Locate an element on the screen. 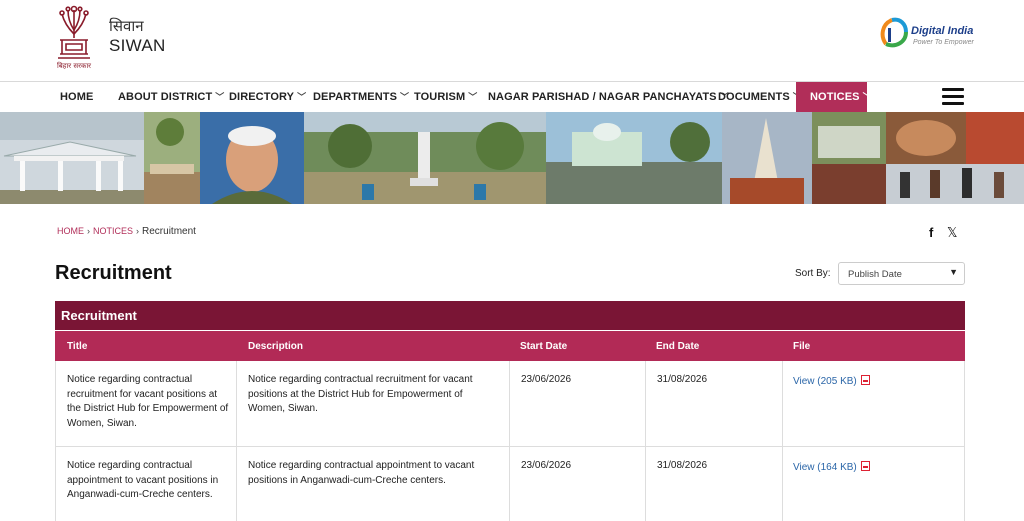 The image size is (1024, 521). hamburger-menu-icon is located at coordinates (953, 97).